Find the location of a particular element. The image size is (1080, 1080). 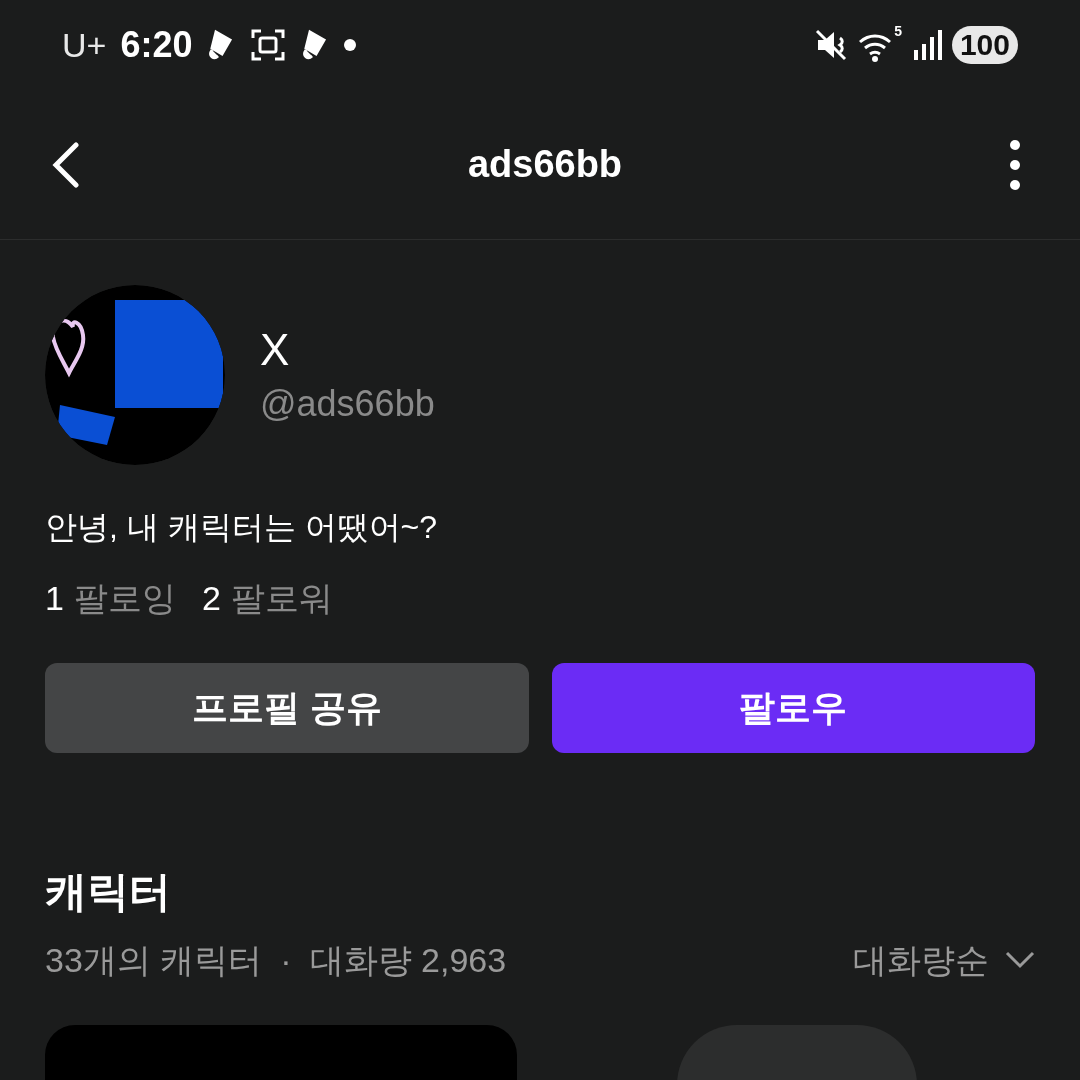

chevron-down-icon is located at coordinates (1020, 960).